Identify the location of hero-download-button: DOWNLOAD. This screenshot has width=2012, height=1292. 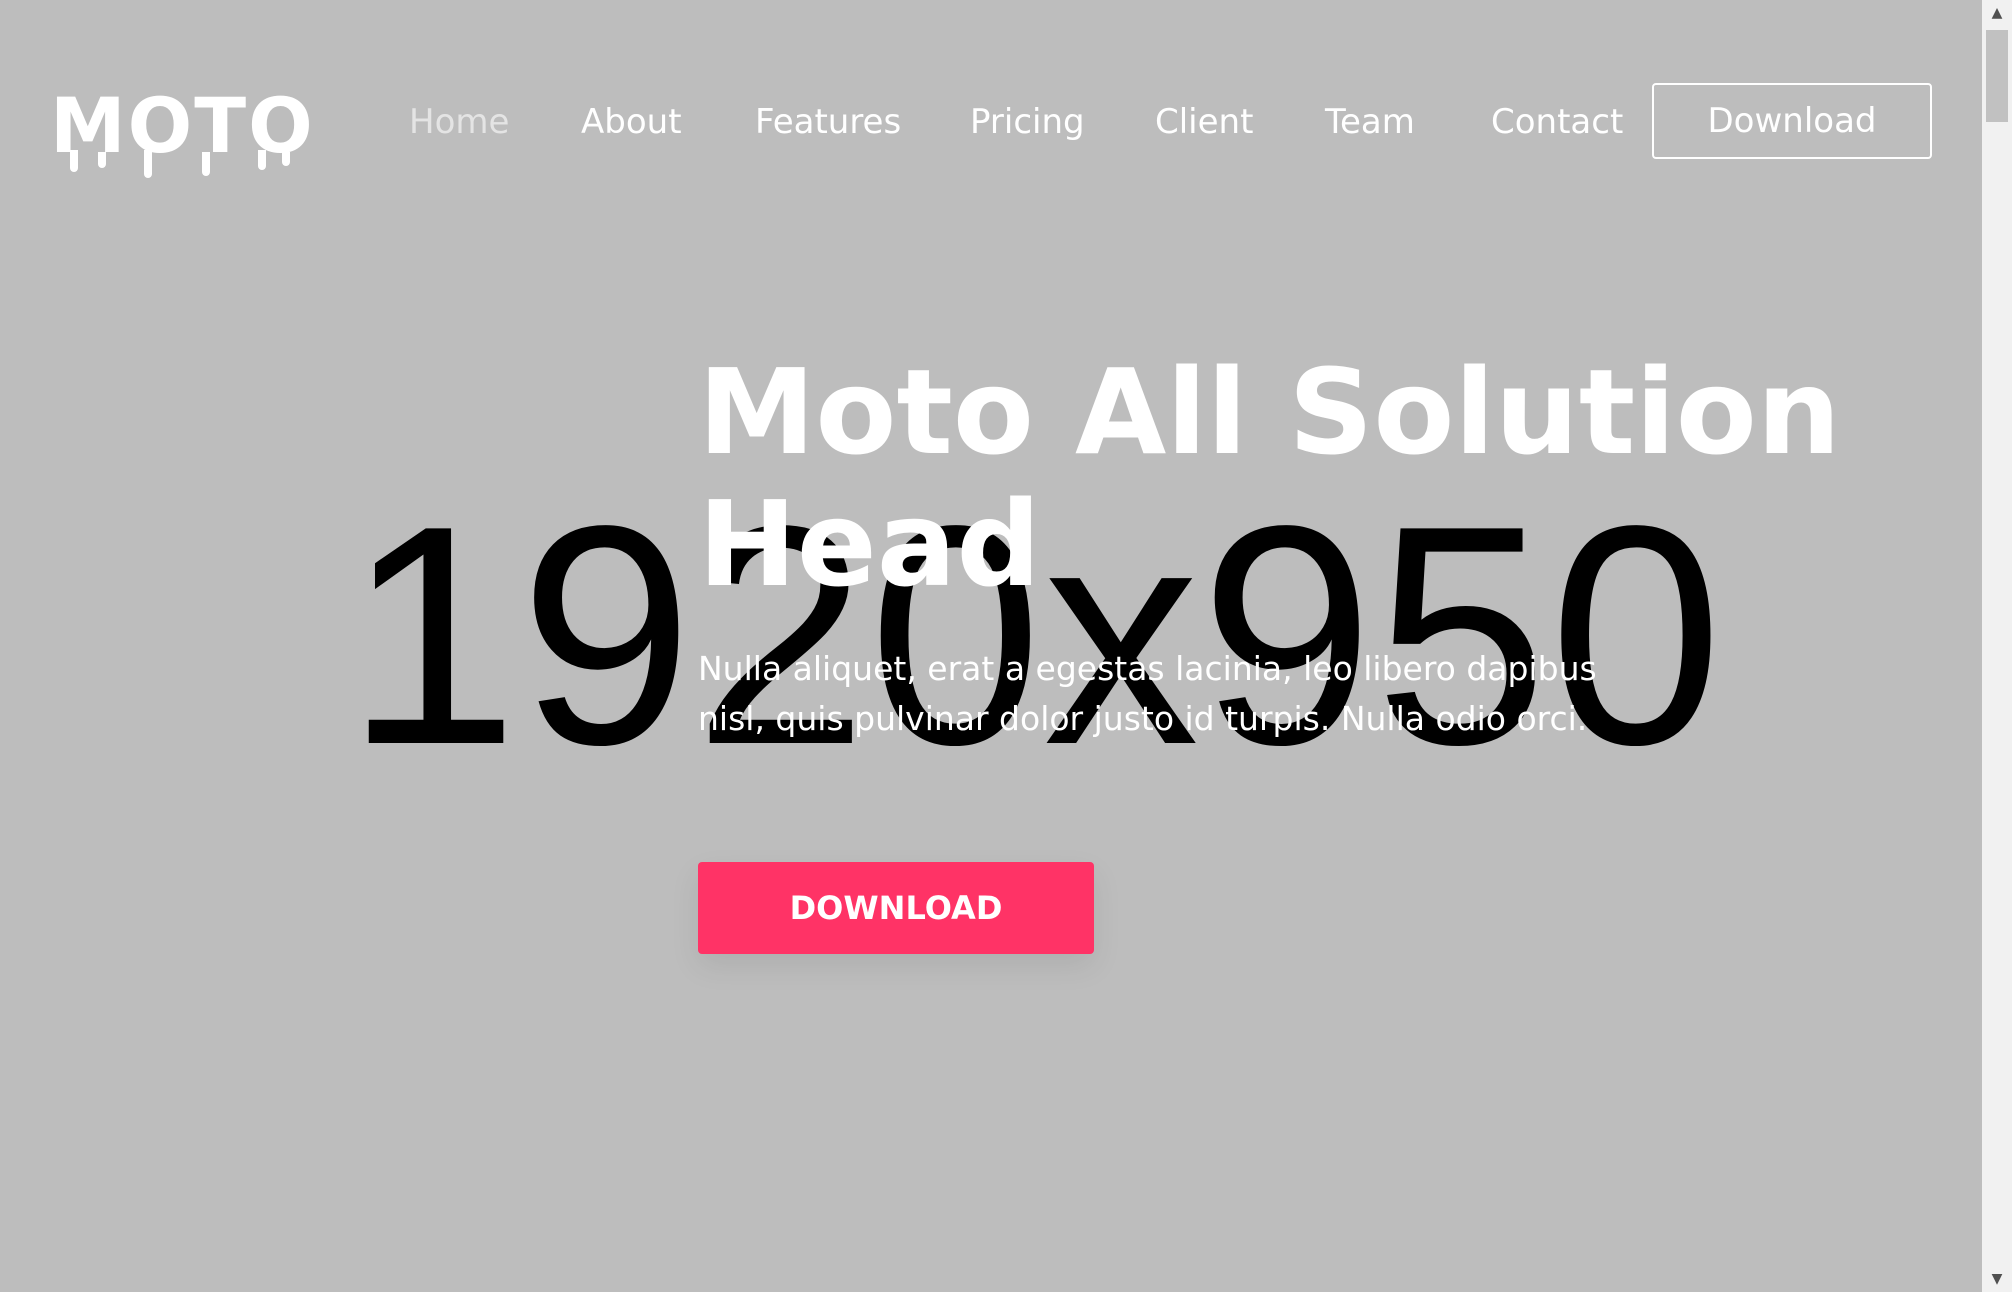
(896, 908).